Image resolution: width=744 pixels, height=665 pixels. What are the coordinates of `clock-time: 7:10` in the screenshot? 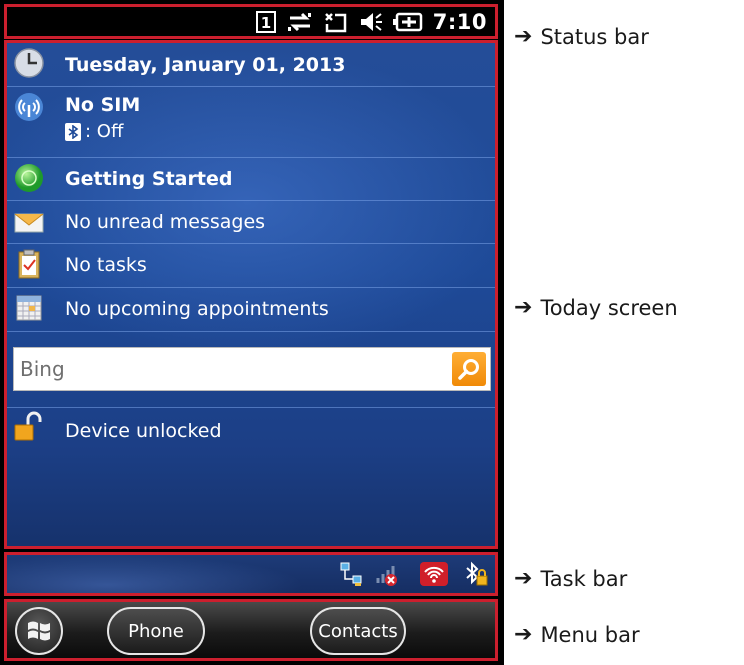 It's located at (460, 22).